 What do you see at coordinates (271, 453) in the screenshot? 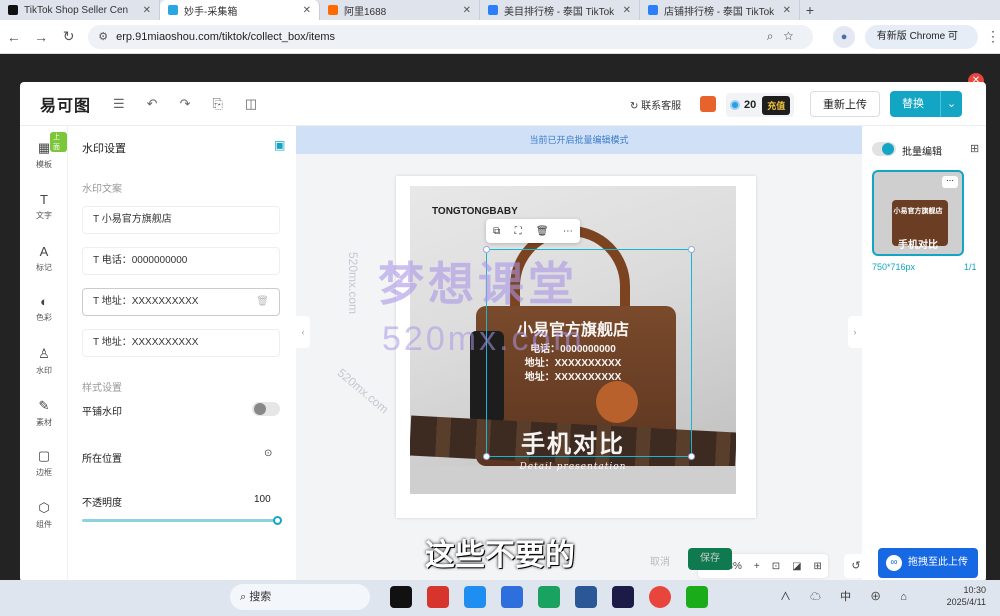
I see `target-icon: ⊙` at bounding box center [271, 453].